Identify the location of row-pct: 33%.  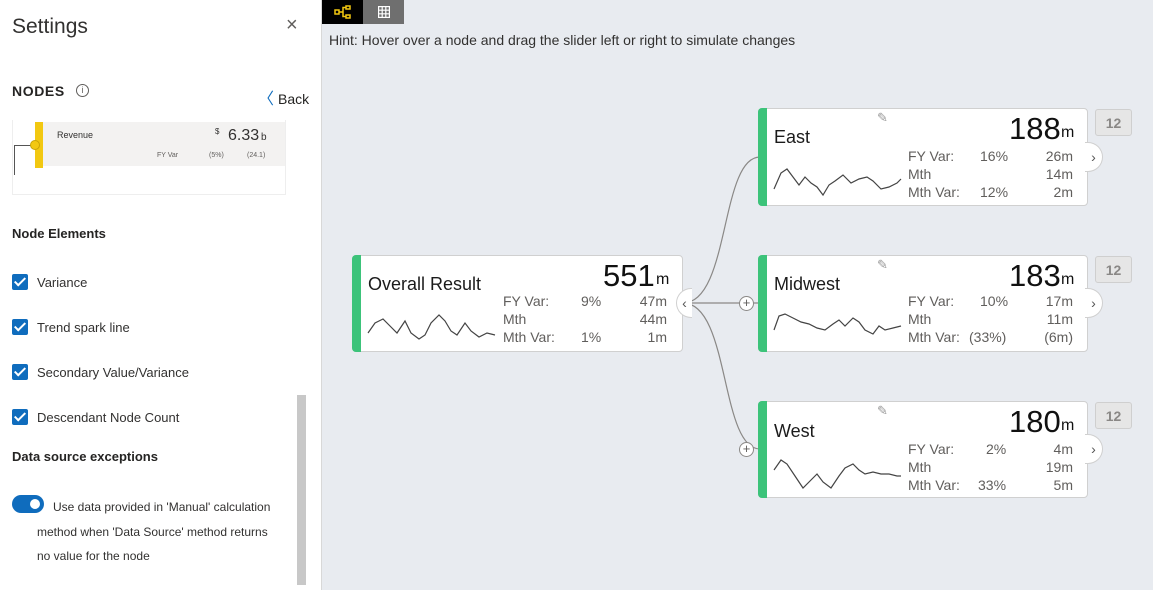
(992, 485).